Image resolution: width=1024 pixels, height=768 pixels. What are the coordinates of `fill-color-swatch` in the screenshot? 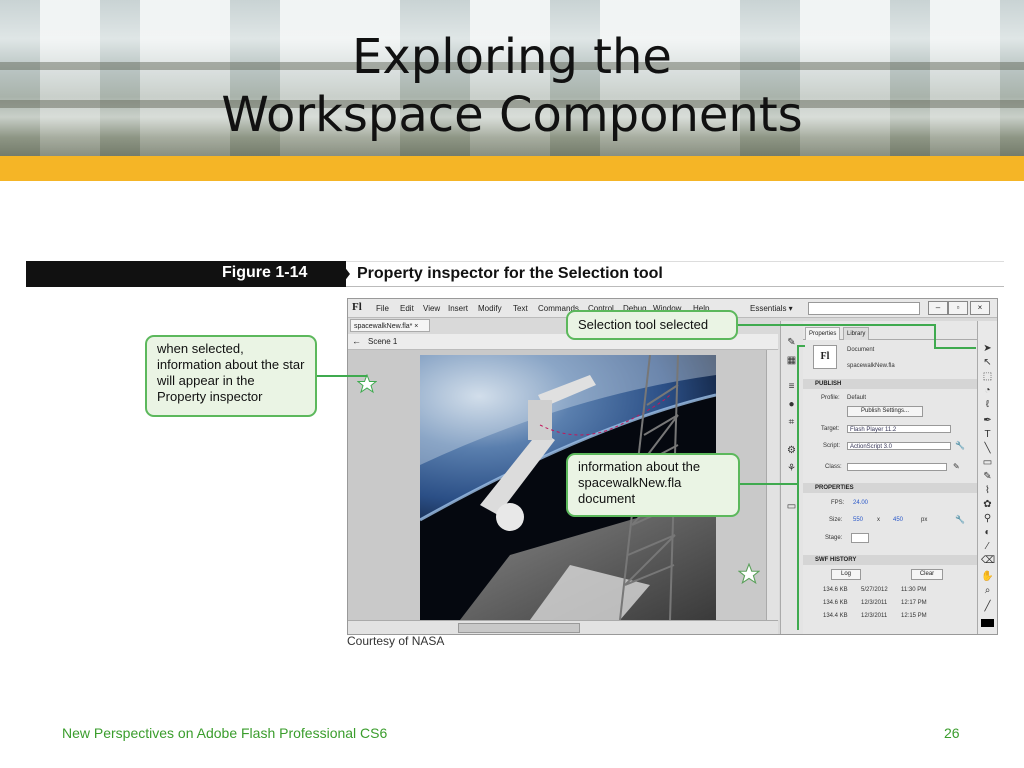 It's located at (987, 623).